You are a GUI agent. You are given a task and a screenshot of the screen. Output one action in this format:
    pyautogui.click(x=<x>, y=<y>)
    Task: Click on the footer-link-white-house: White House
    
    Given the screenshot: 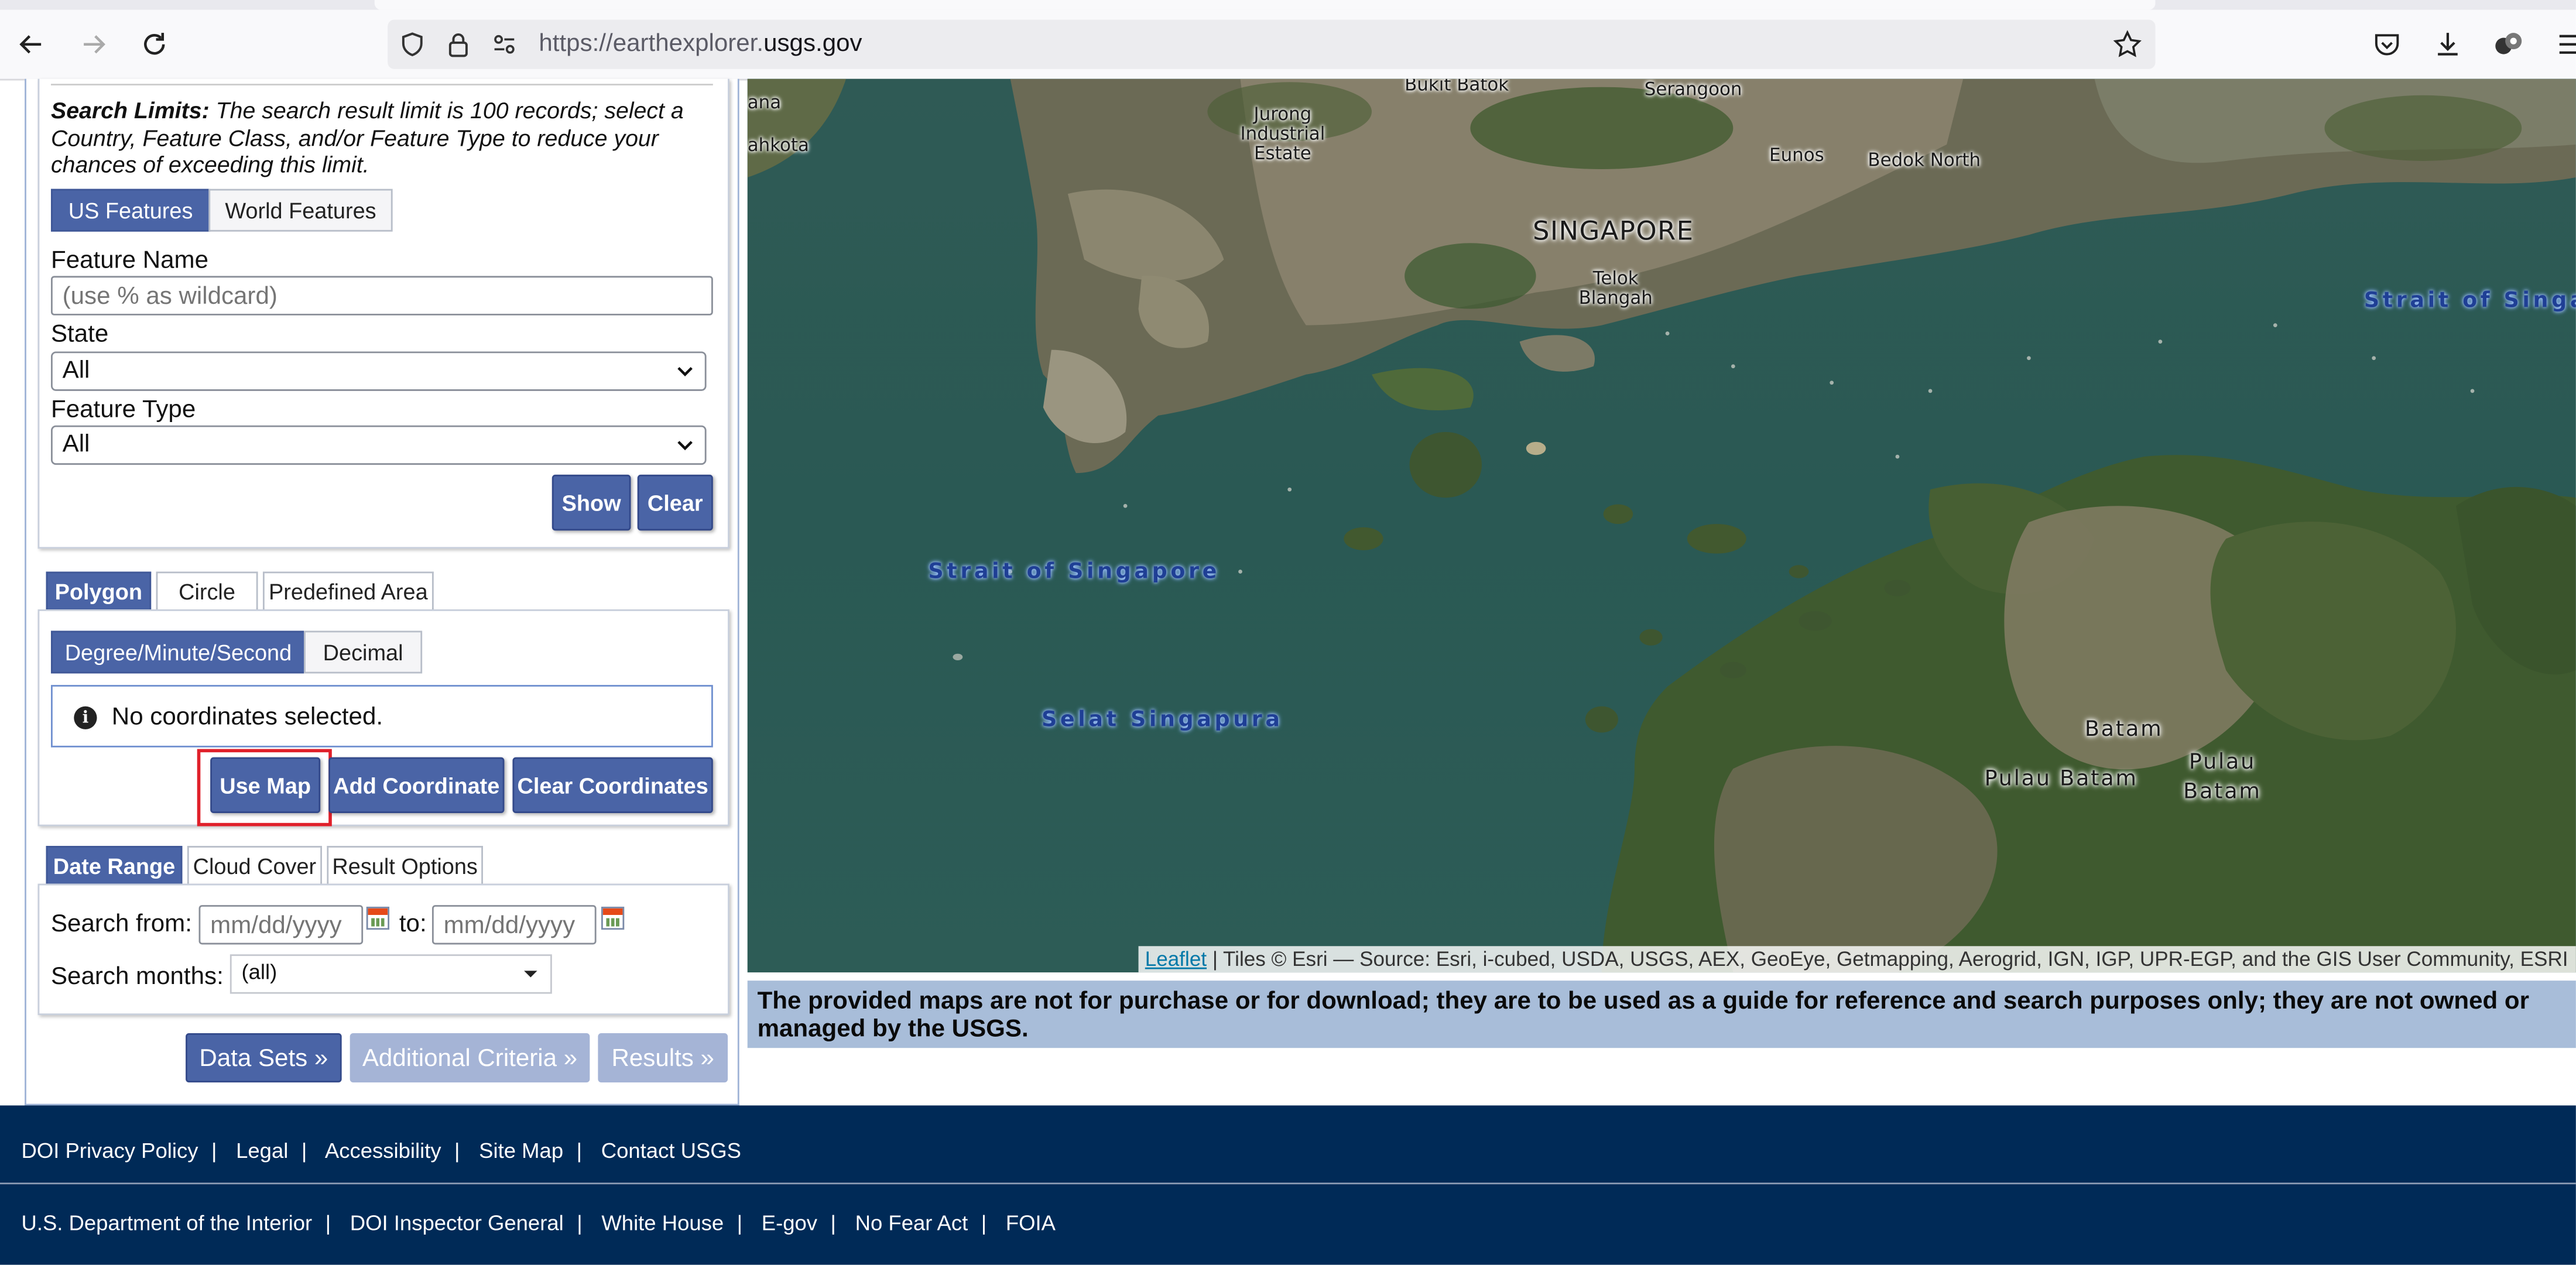 What is the action you would take?
    pyautogui.click(x=662, y=1223)
    